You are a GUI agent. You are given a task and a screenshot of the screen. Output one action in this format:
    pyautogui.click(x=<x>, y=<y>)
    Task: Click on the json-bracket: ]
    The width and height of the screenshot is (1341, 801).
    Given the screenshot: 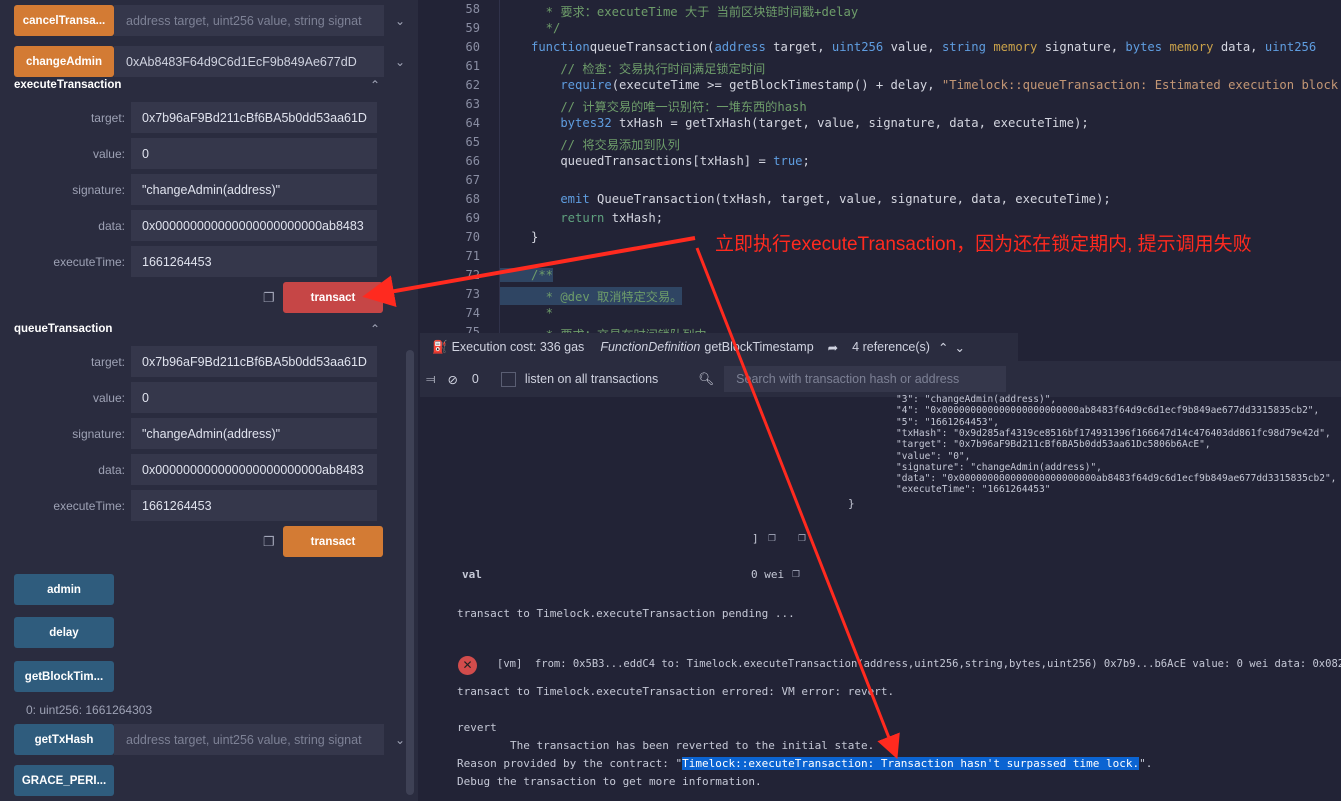 What is the action you would take?
    pyautogui.click(x=755, y=538)
    